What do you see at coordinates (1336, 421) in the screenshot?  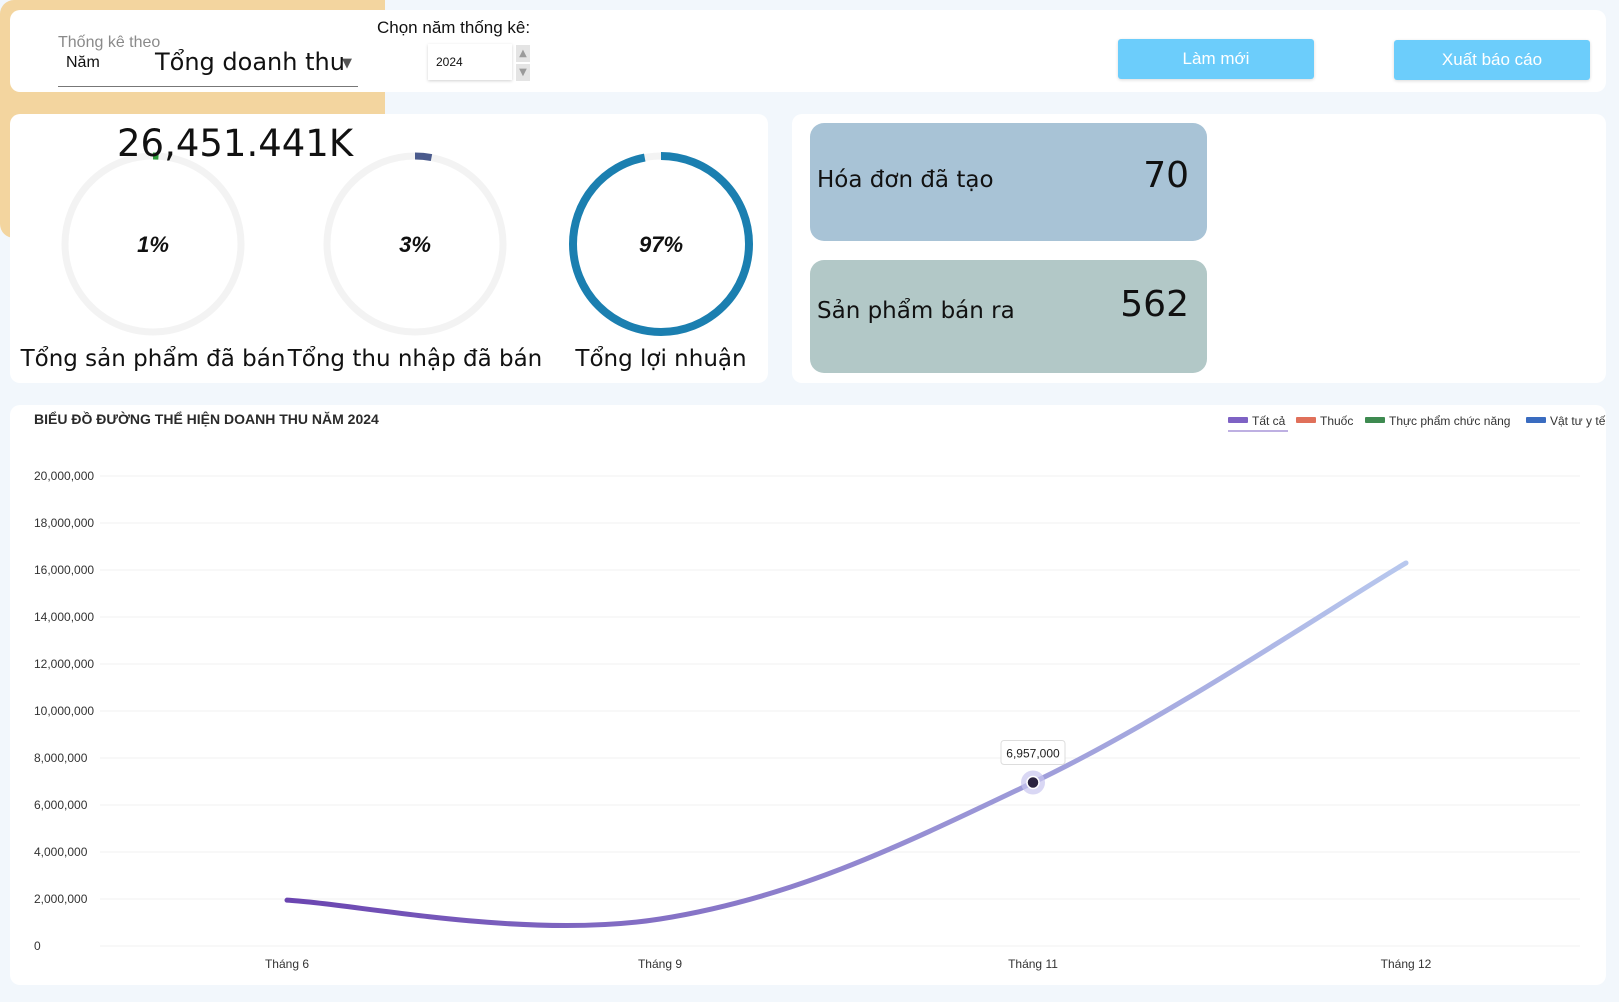 I see `legend-label: Thuốc` at bounding box center [1336, 421].